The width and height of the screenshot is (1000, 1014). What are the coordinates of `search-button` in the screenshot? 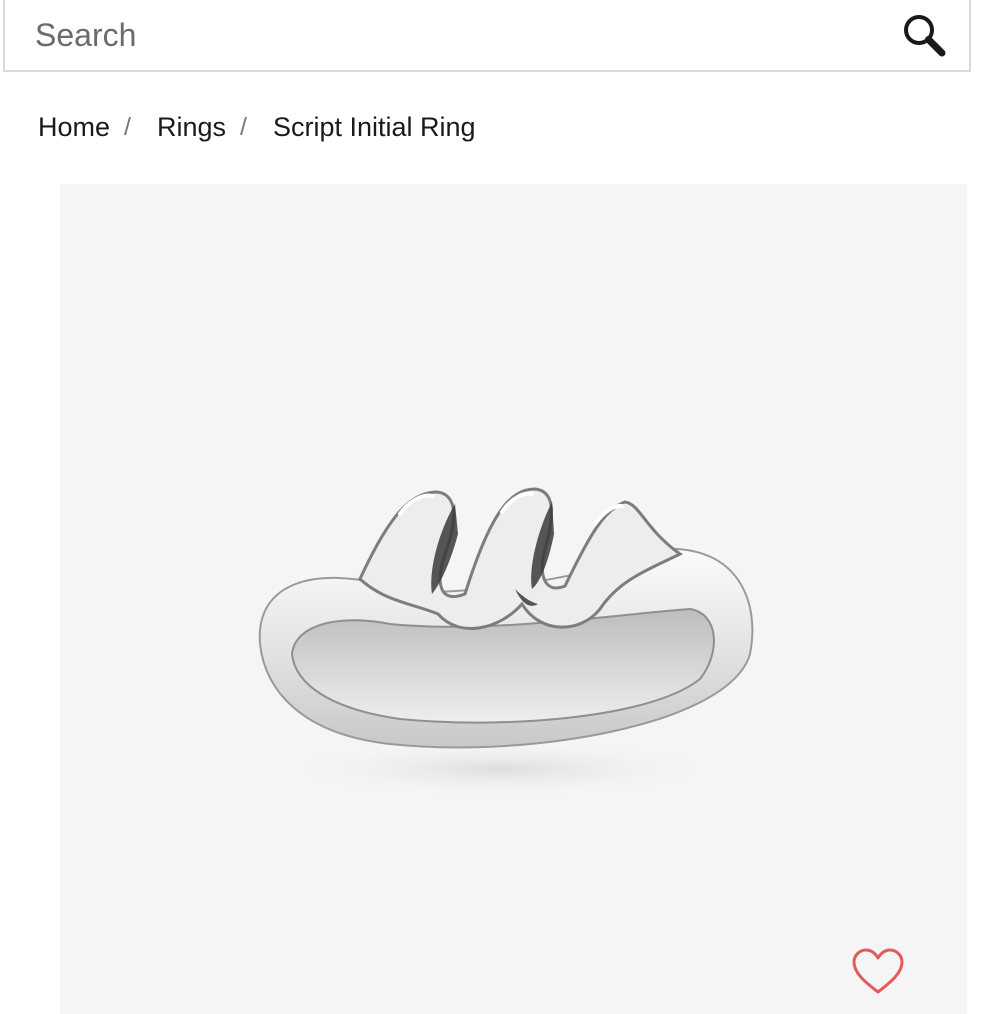 It's located at (924, 35).